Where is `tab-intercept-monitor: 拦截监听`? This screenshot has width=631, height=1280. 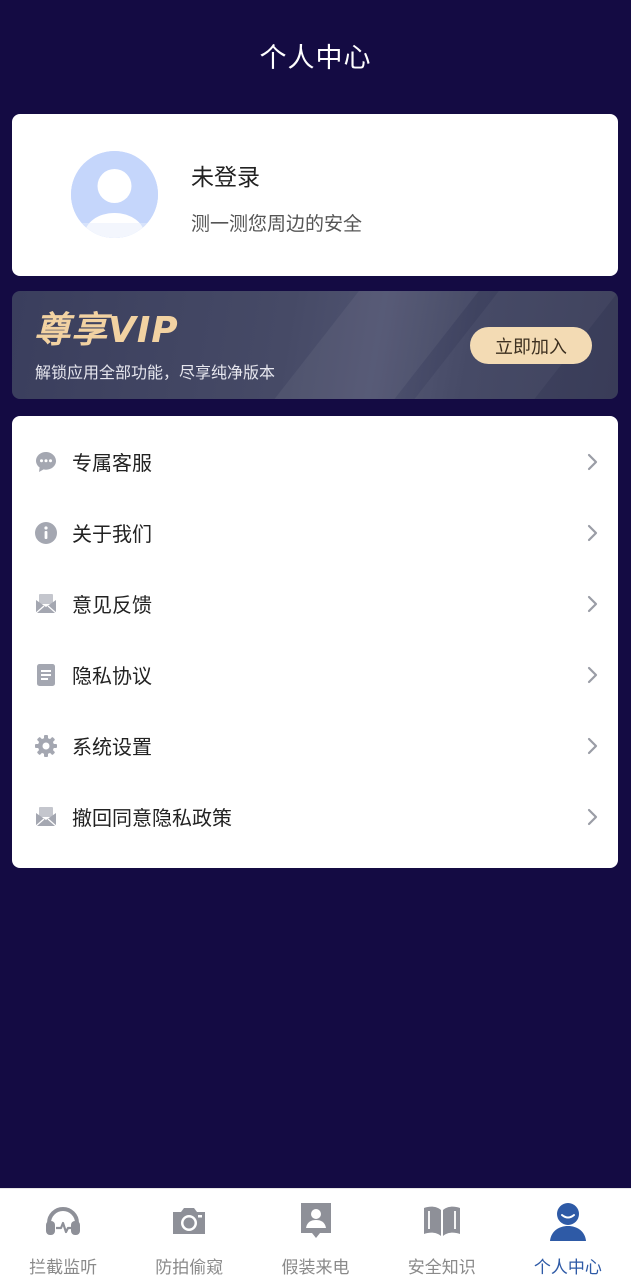
tab-intercept-monitor: 拦截监听 is located at coordinates (63, 1234).